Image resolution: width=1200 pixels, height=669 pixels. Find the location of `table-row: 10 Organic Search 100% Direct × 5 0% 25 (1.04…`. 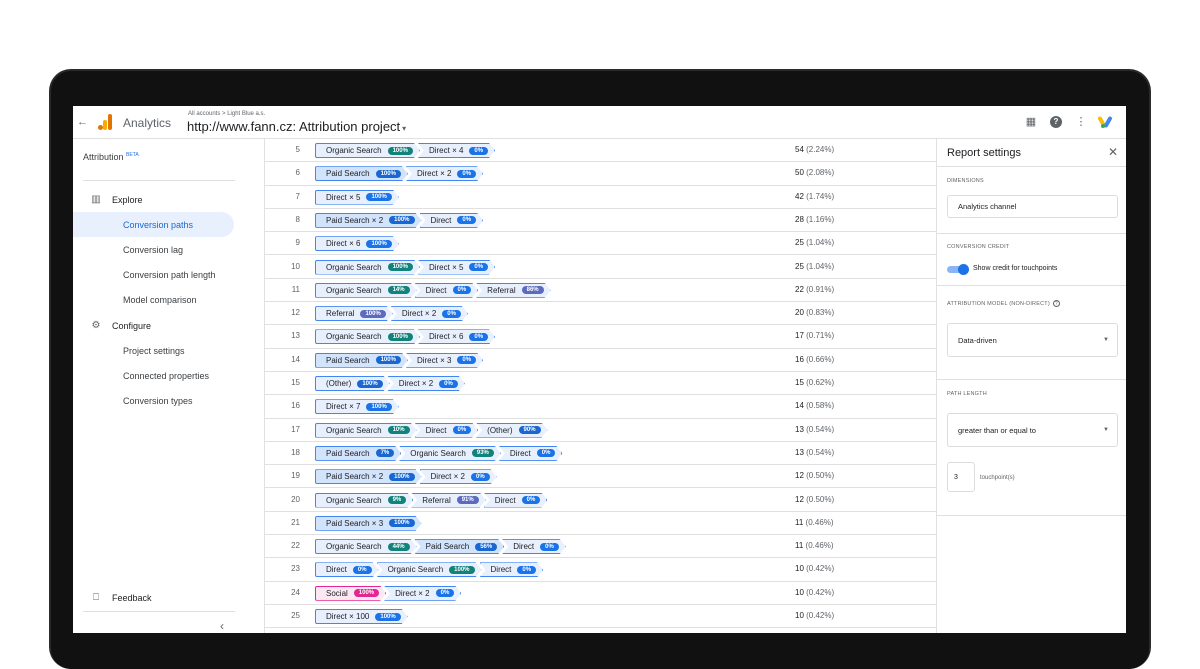

table-row: 10 Organic Search 100% Direct × 5 0% 25 (1.04… is located at coordinates (600, 267).